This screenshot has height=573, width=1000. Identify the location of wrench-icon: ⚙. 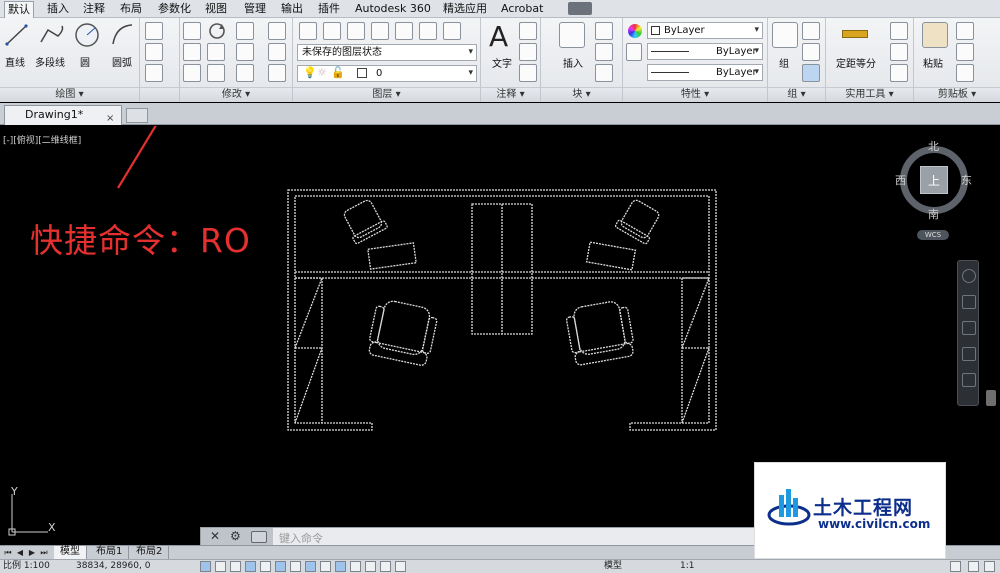
(235, 536).